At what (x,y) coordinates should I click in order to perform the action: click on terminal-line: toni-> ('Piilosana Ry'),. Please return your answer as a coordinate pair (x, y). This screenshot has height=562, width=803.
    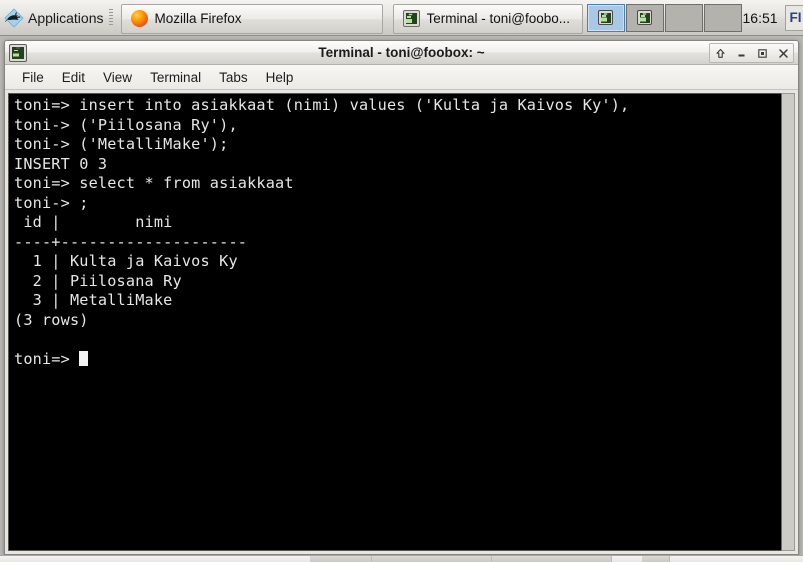
    Looking at the image, I should click on (126, 124).